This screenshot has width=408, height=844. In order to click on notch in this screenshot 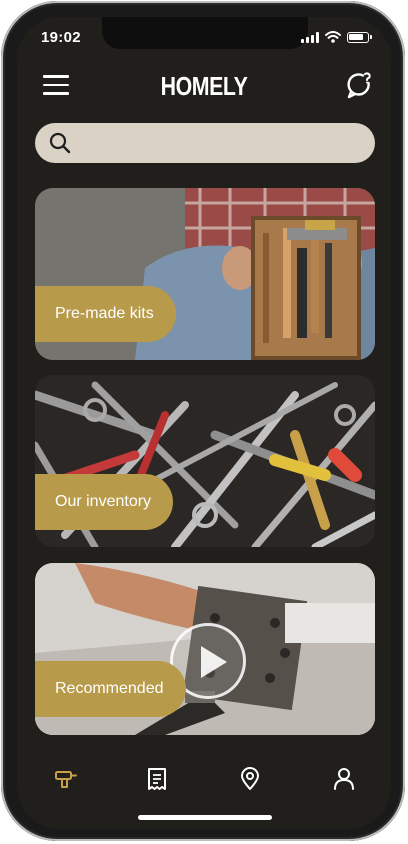, I will do `click(205, 33)`.